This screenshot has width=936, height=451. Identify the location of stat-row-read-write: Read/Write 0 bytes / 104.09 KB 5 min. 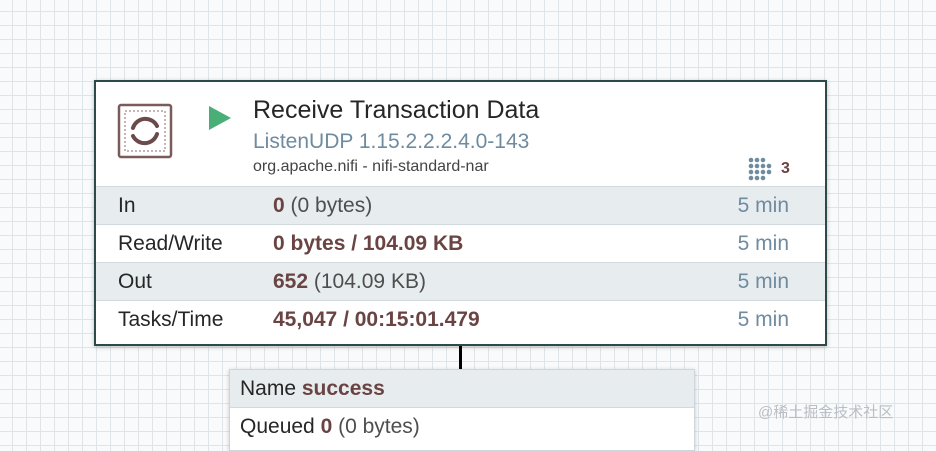
(460, 243).